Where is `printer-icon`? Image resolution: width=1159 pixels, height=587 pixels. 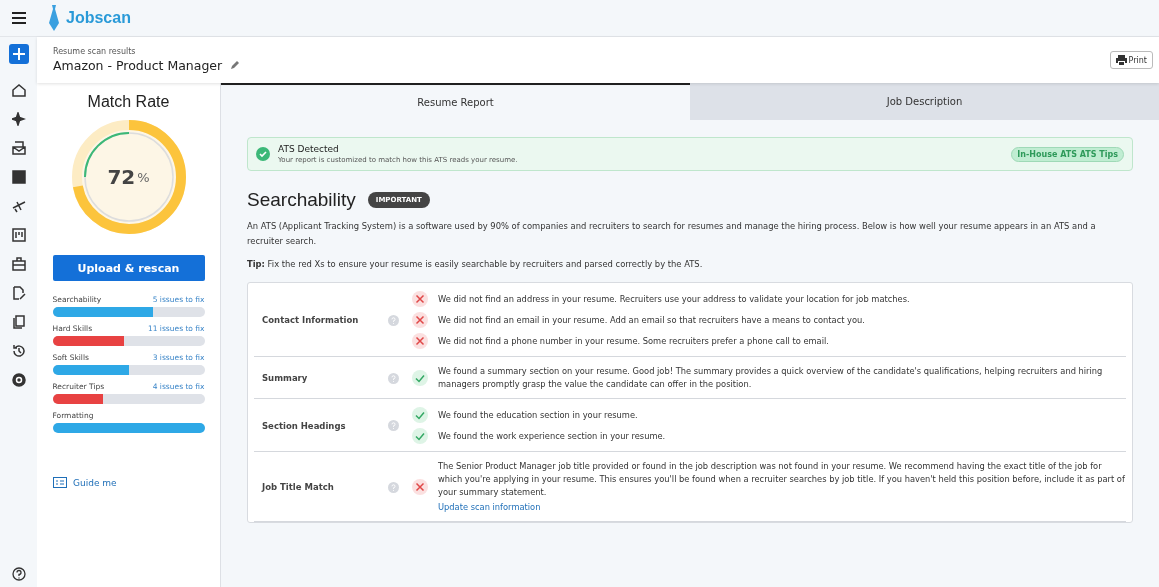 printer-icon is located at coordinates (1121, 60).